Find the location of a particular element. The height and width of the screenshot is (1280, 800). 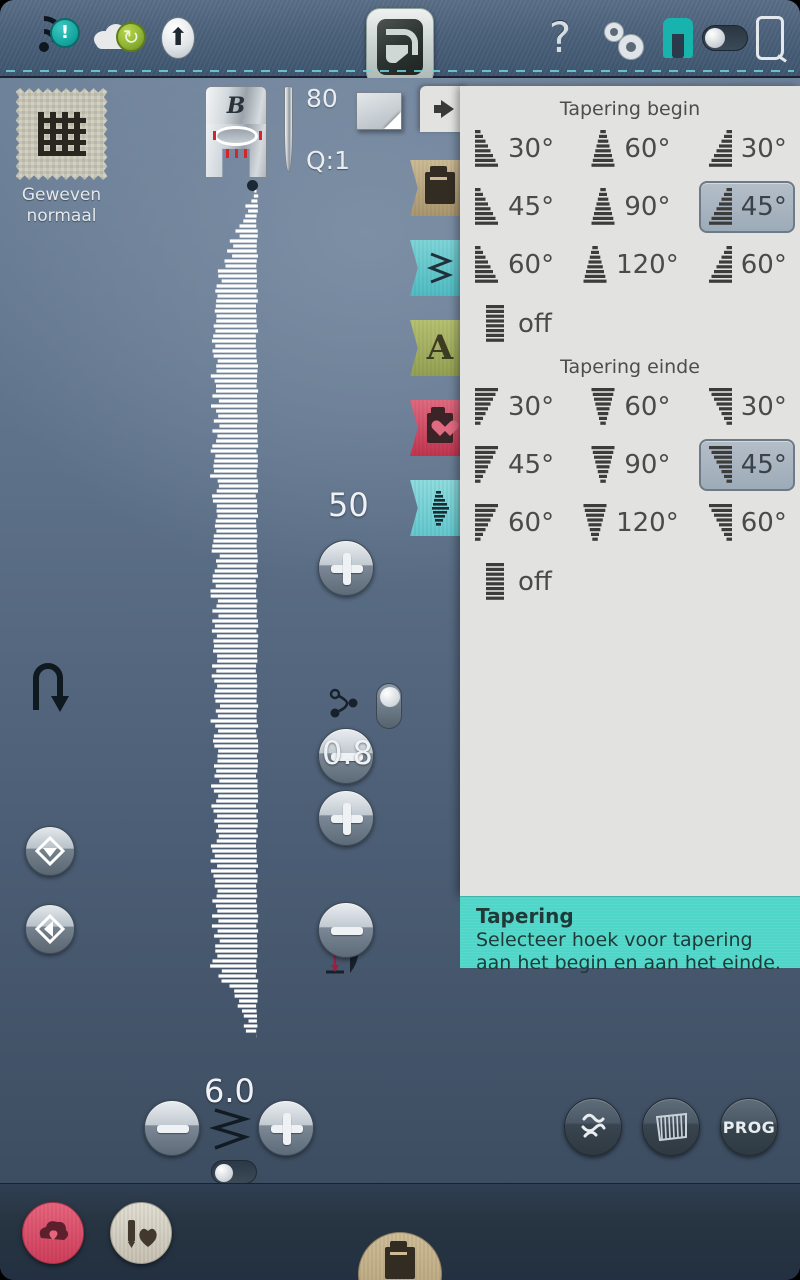

tapering-end-grid: 30° 60° 30° 45° 90° 45° 60° 120° 60° is located at coordinates (630, 465).